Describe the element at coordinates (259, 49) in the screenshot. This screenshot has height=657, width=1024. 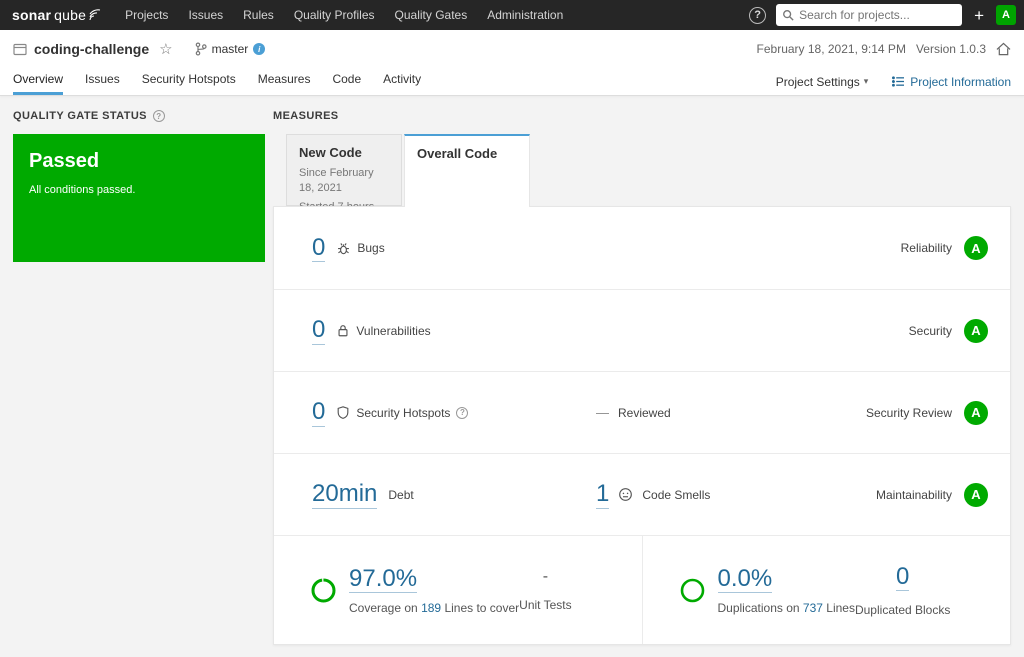
I see `branch-info-icon: i` at that location.